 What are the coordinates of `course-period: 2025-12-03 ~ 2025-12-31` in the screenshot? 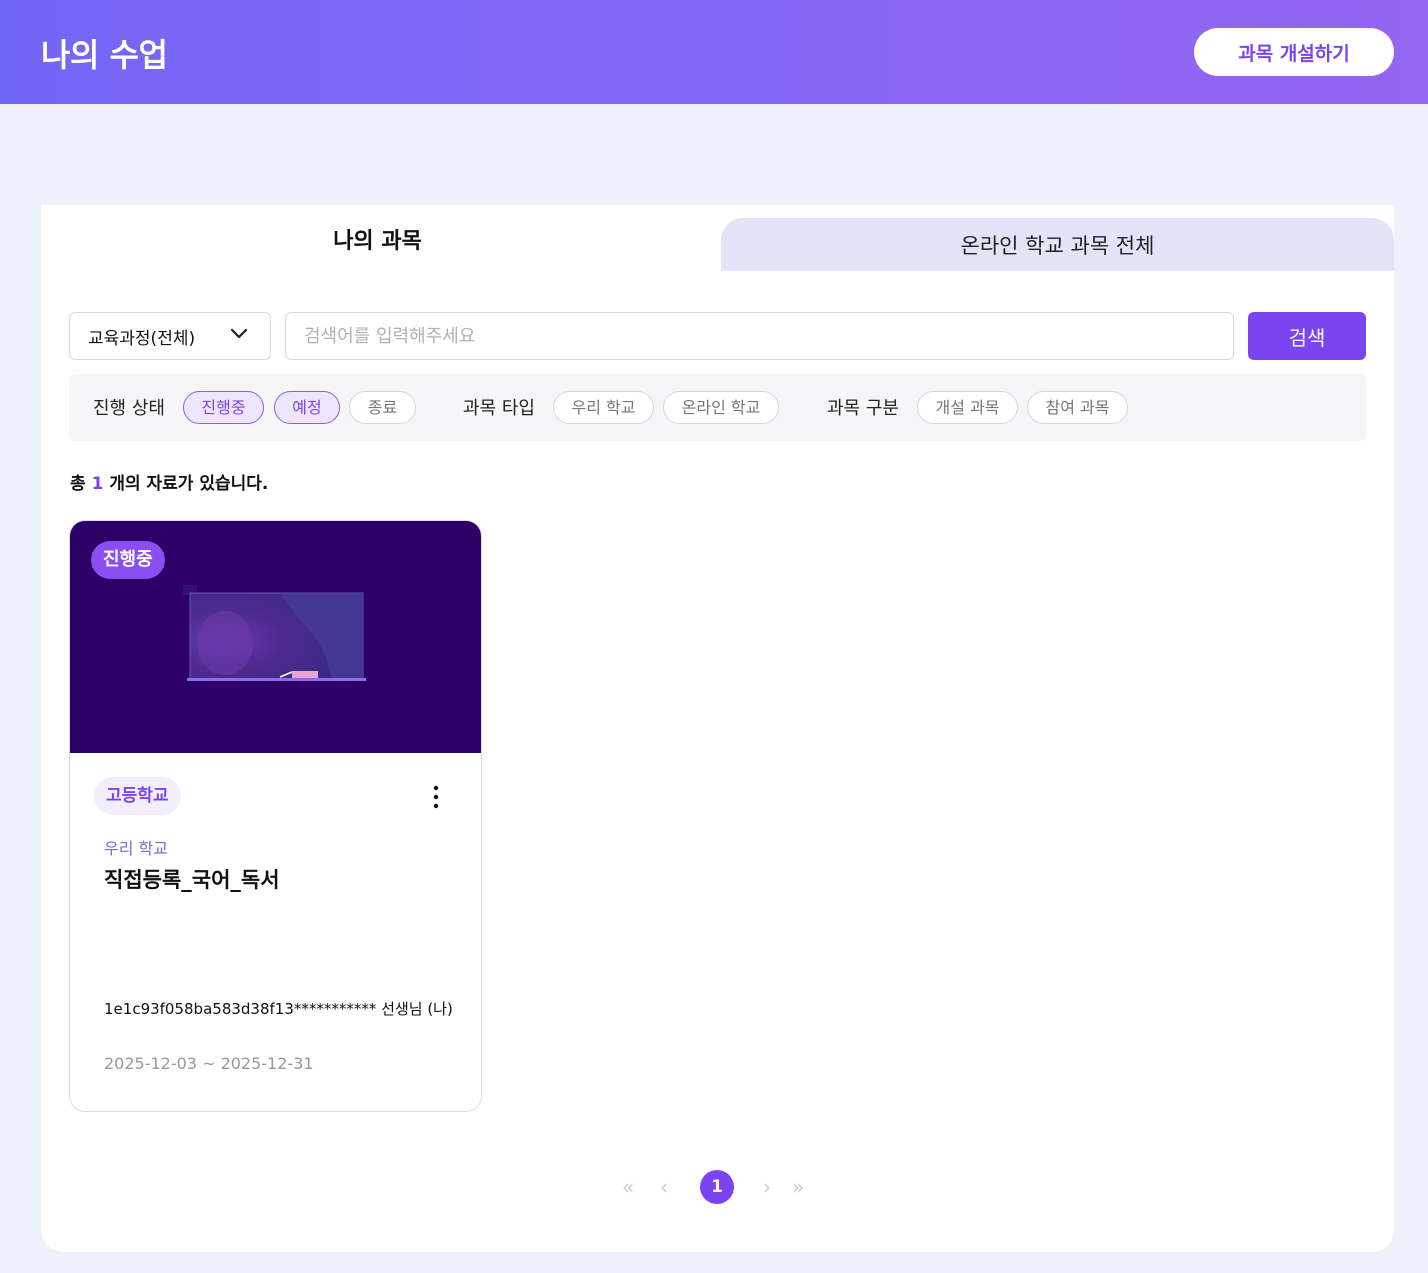 It's located at (209, 1063).